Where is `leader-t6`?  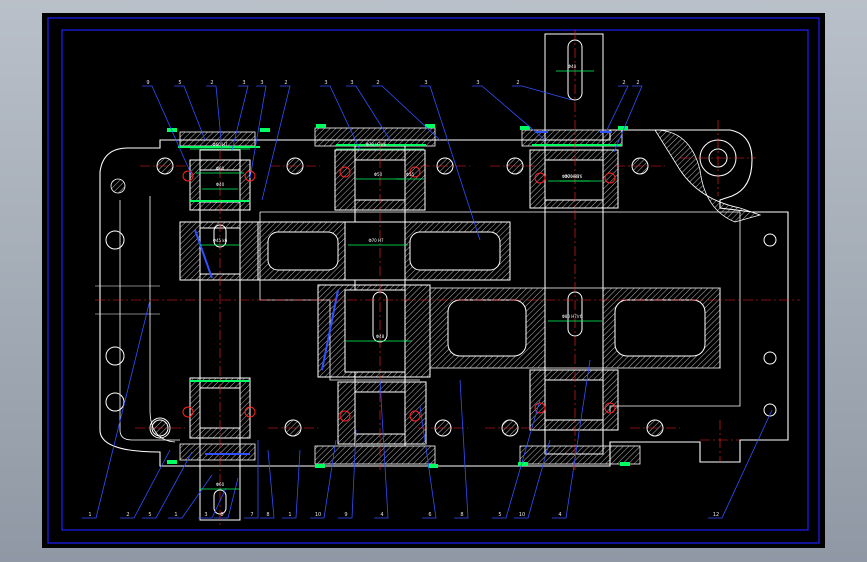 leader-t6 is located at coordinates (276, 143).